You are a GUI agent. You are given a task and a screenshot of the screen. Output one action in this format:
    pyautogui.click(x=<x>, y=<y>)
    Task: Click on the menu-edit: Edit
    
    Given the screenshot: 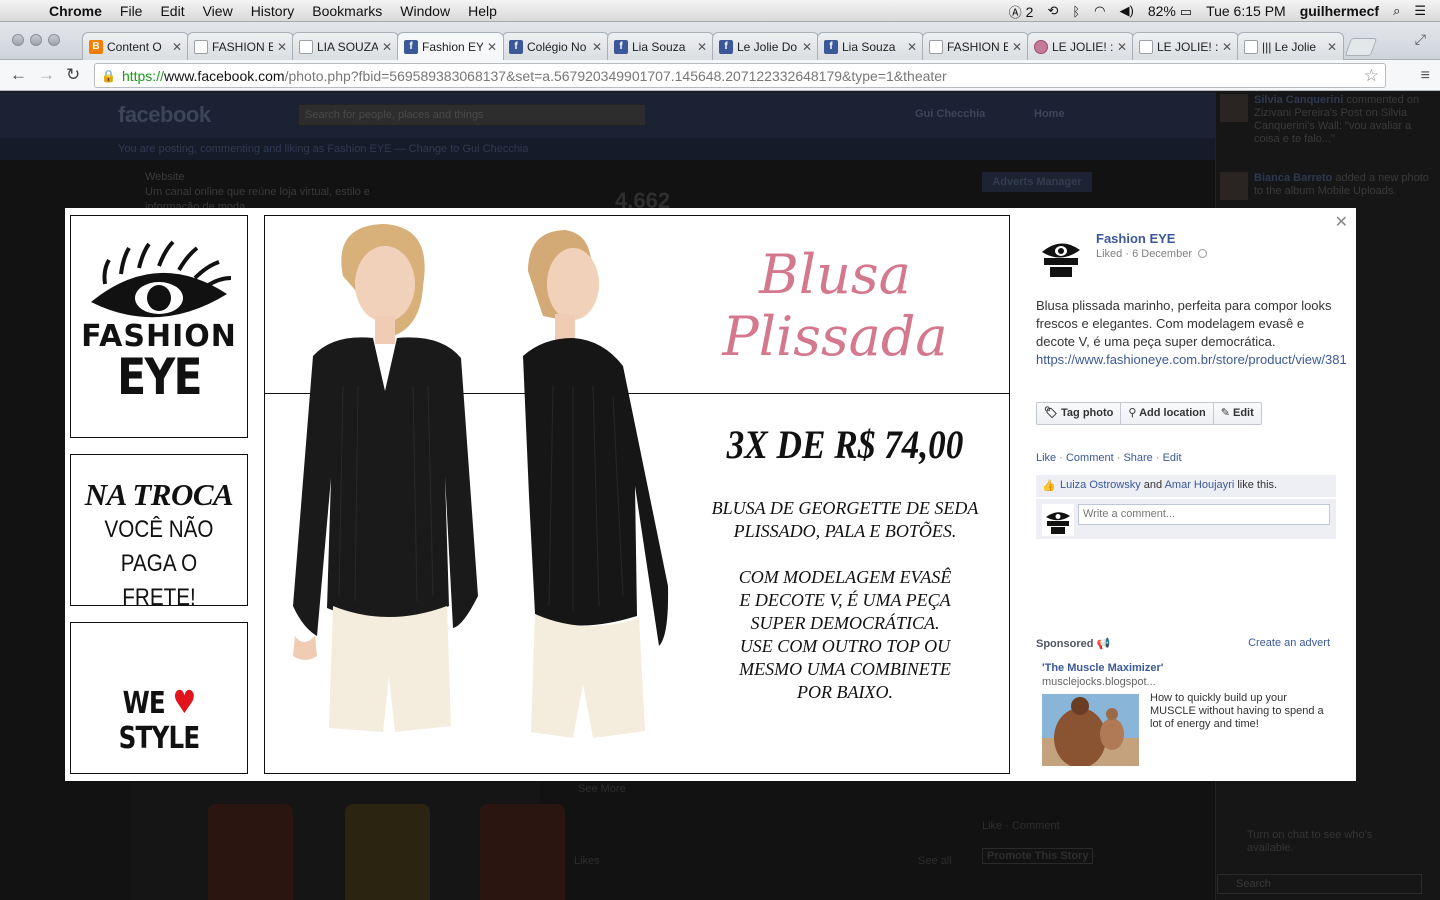 What is the action you would take?
    pyautogui.click(x=172, y=11)
    